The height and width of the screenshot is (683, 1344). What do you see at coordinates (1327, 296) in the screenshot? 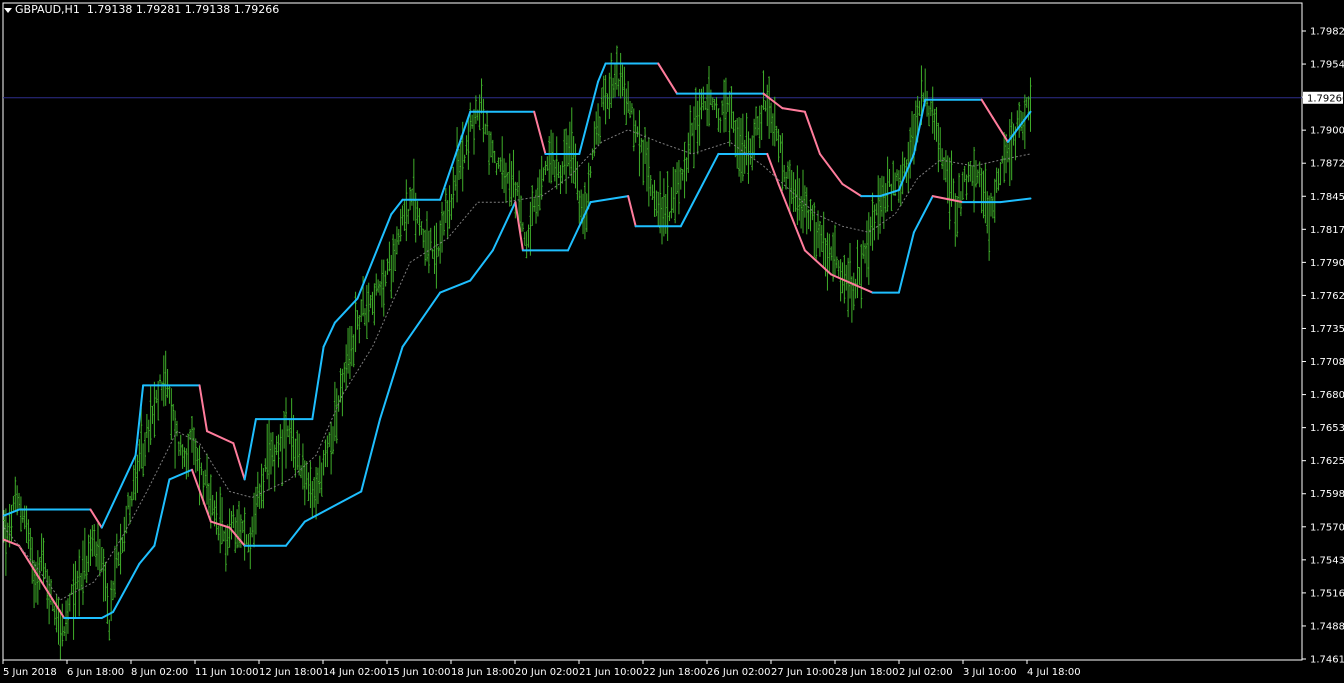
I see `y-tick-label: 1.77625` at bounding box center [1327, 296].